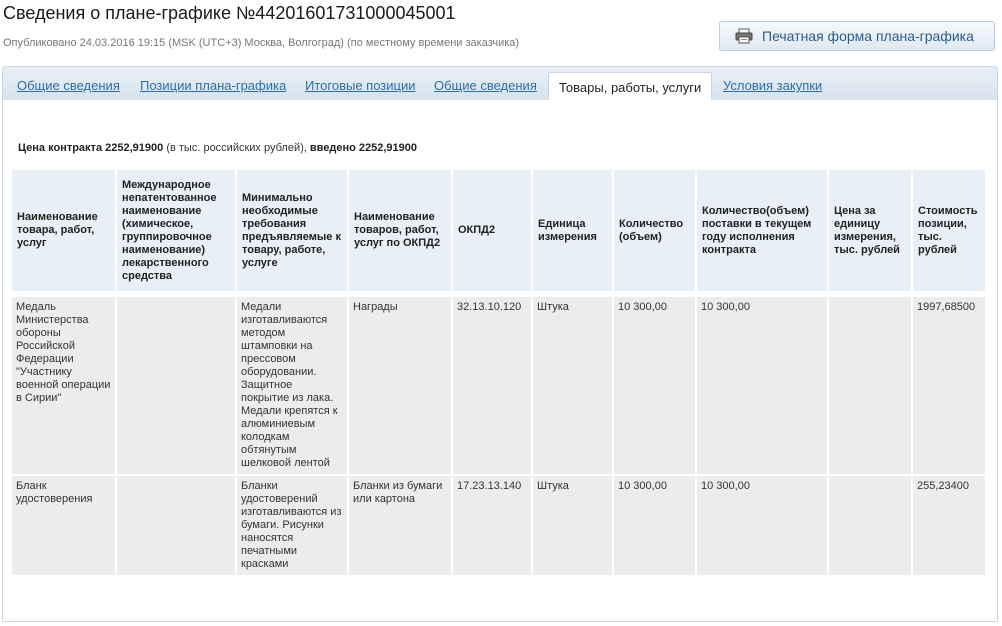 The image size is (1002, 626). What do you see at coordinates (744, 36) in the screenshot?
I see `printer-icon` at bounding box center [744, 36].